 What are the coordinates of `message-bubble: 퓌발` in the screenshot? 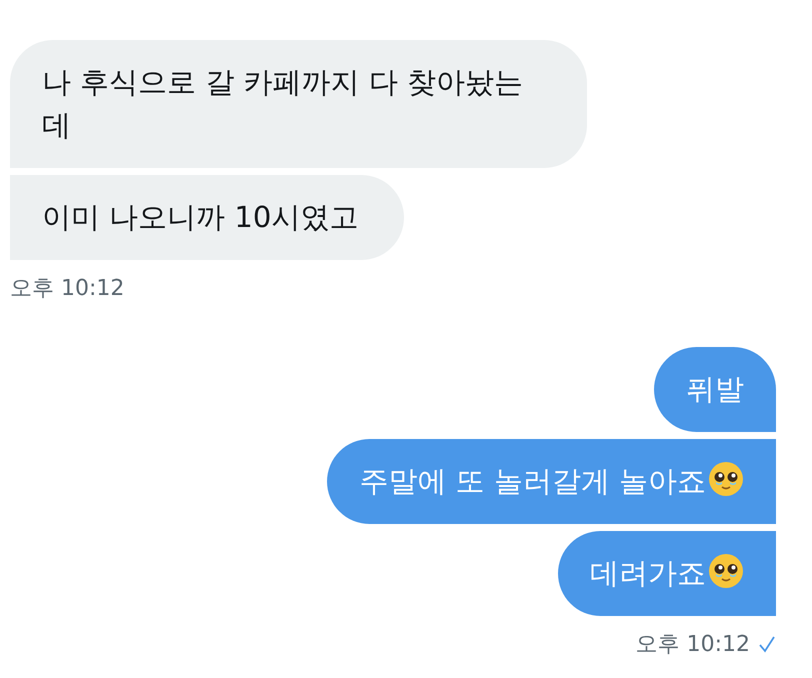 It's located at (715, 389).